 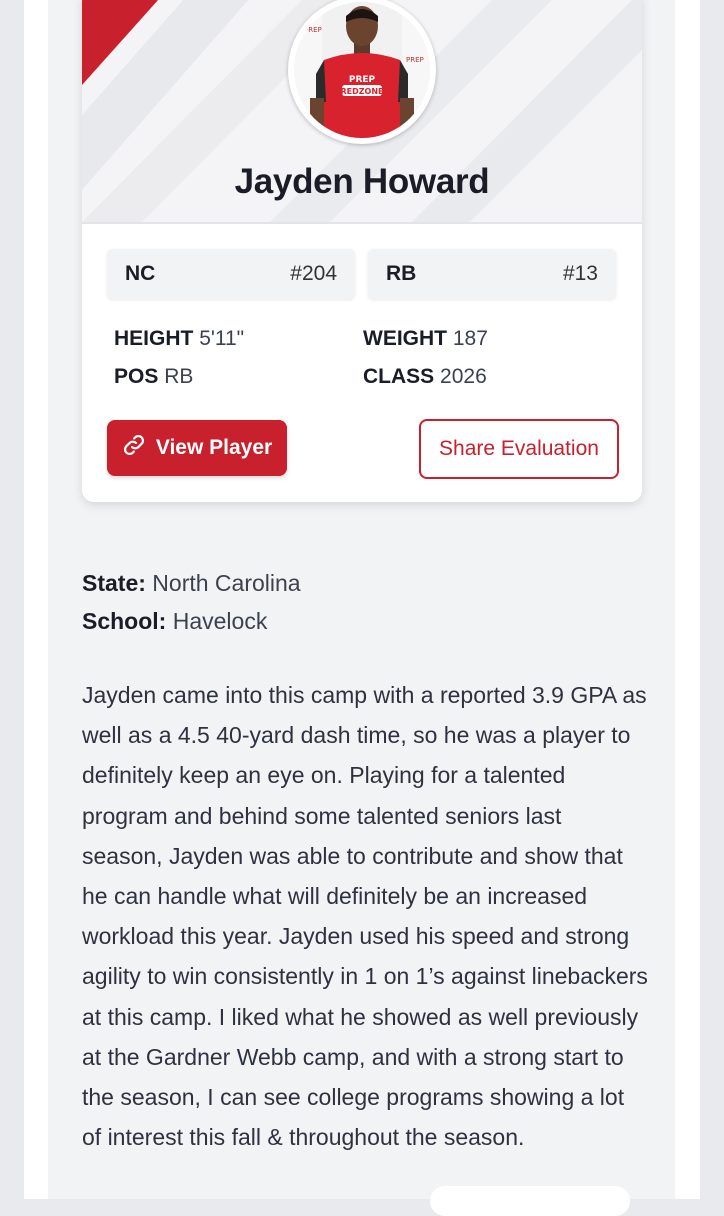 I want to click on avatar: PREP PREP PREP REDZONE, so click(x=362, y=72).